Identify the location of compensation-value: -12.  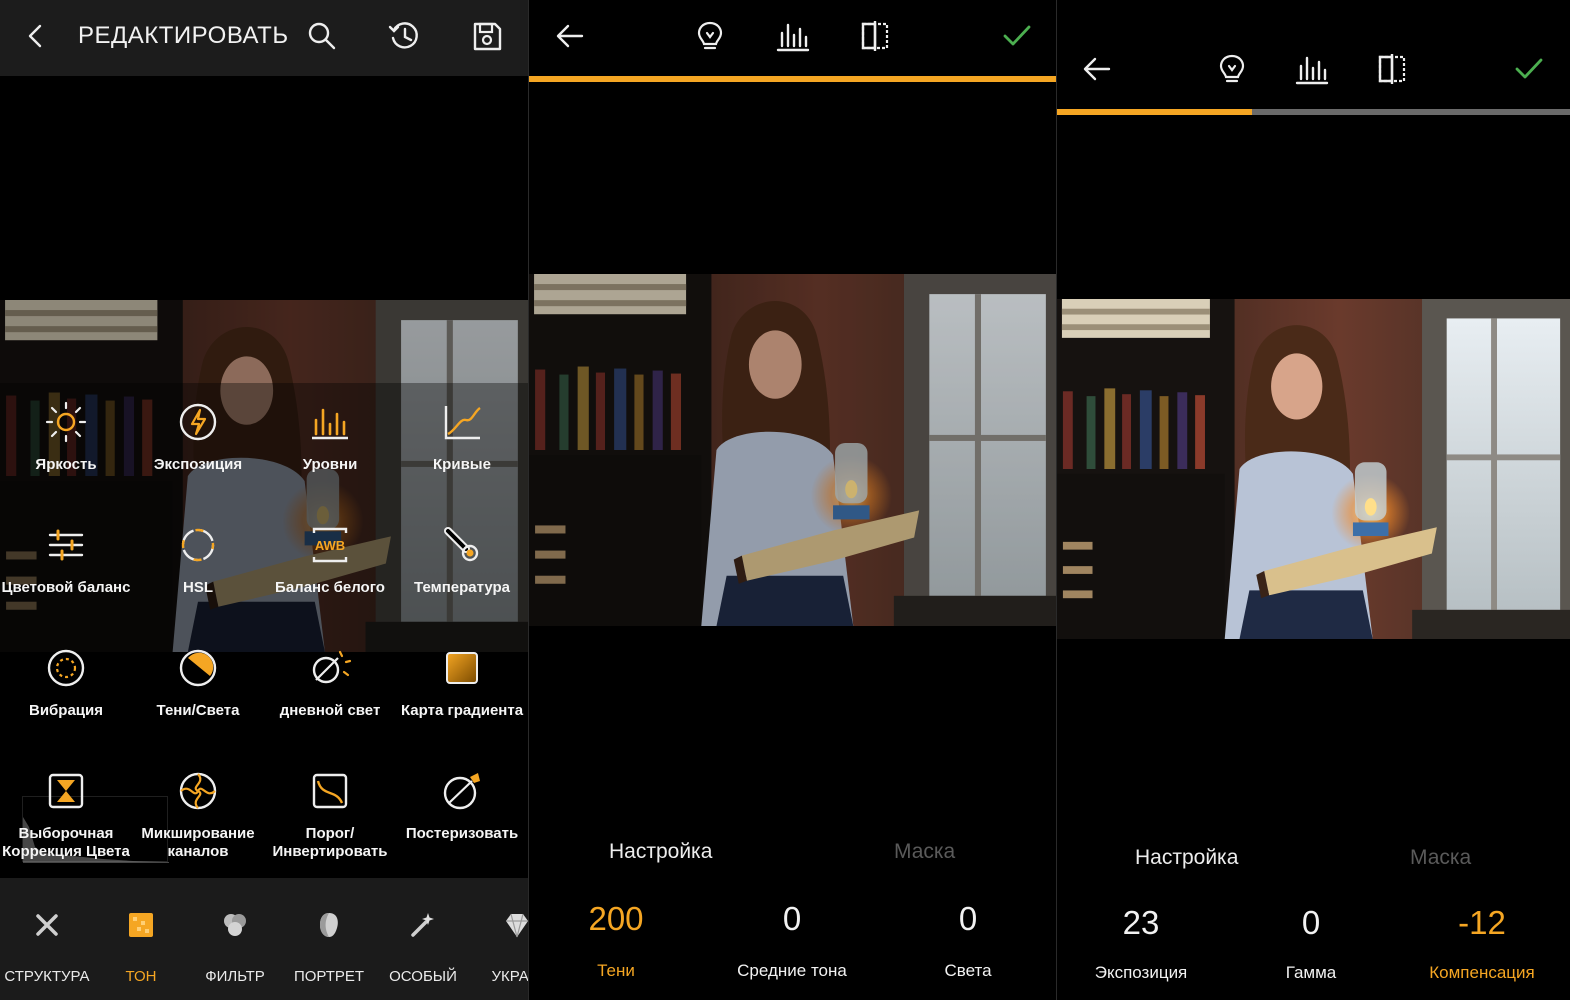
(1482, 923).